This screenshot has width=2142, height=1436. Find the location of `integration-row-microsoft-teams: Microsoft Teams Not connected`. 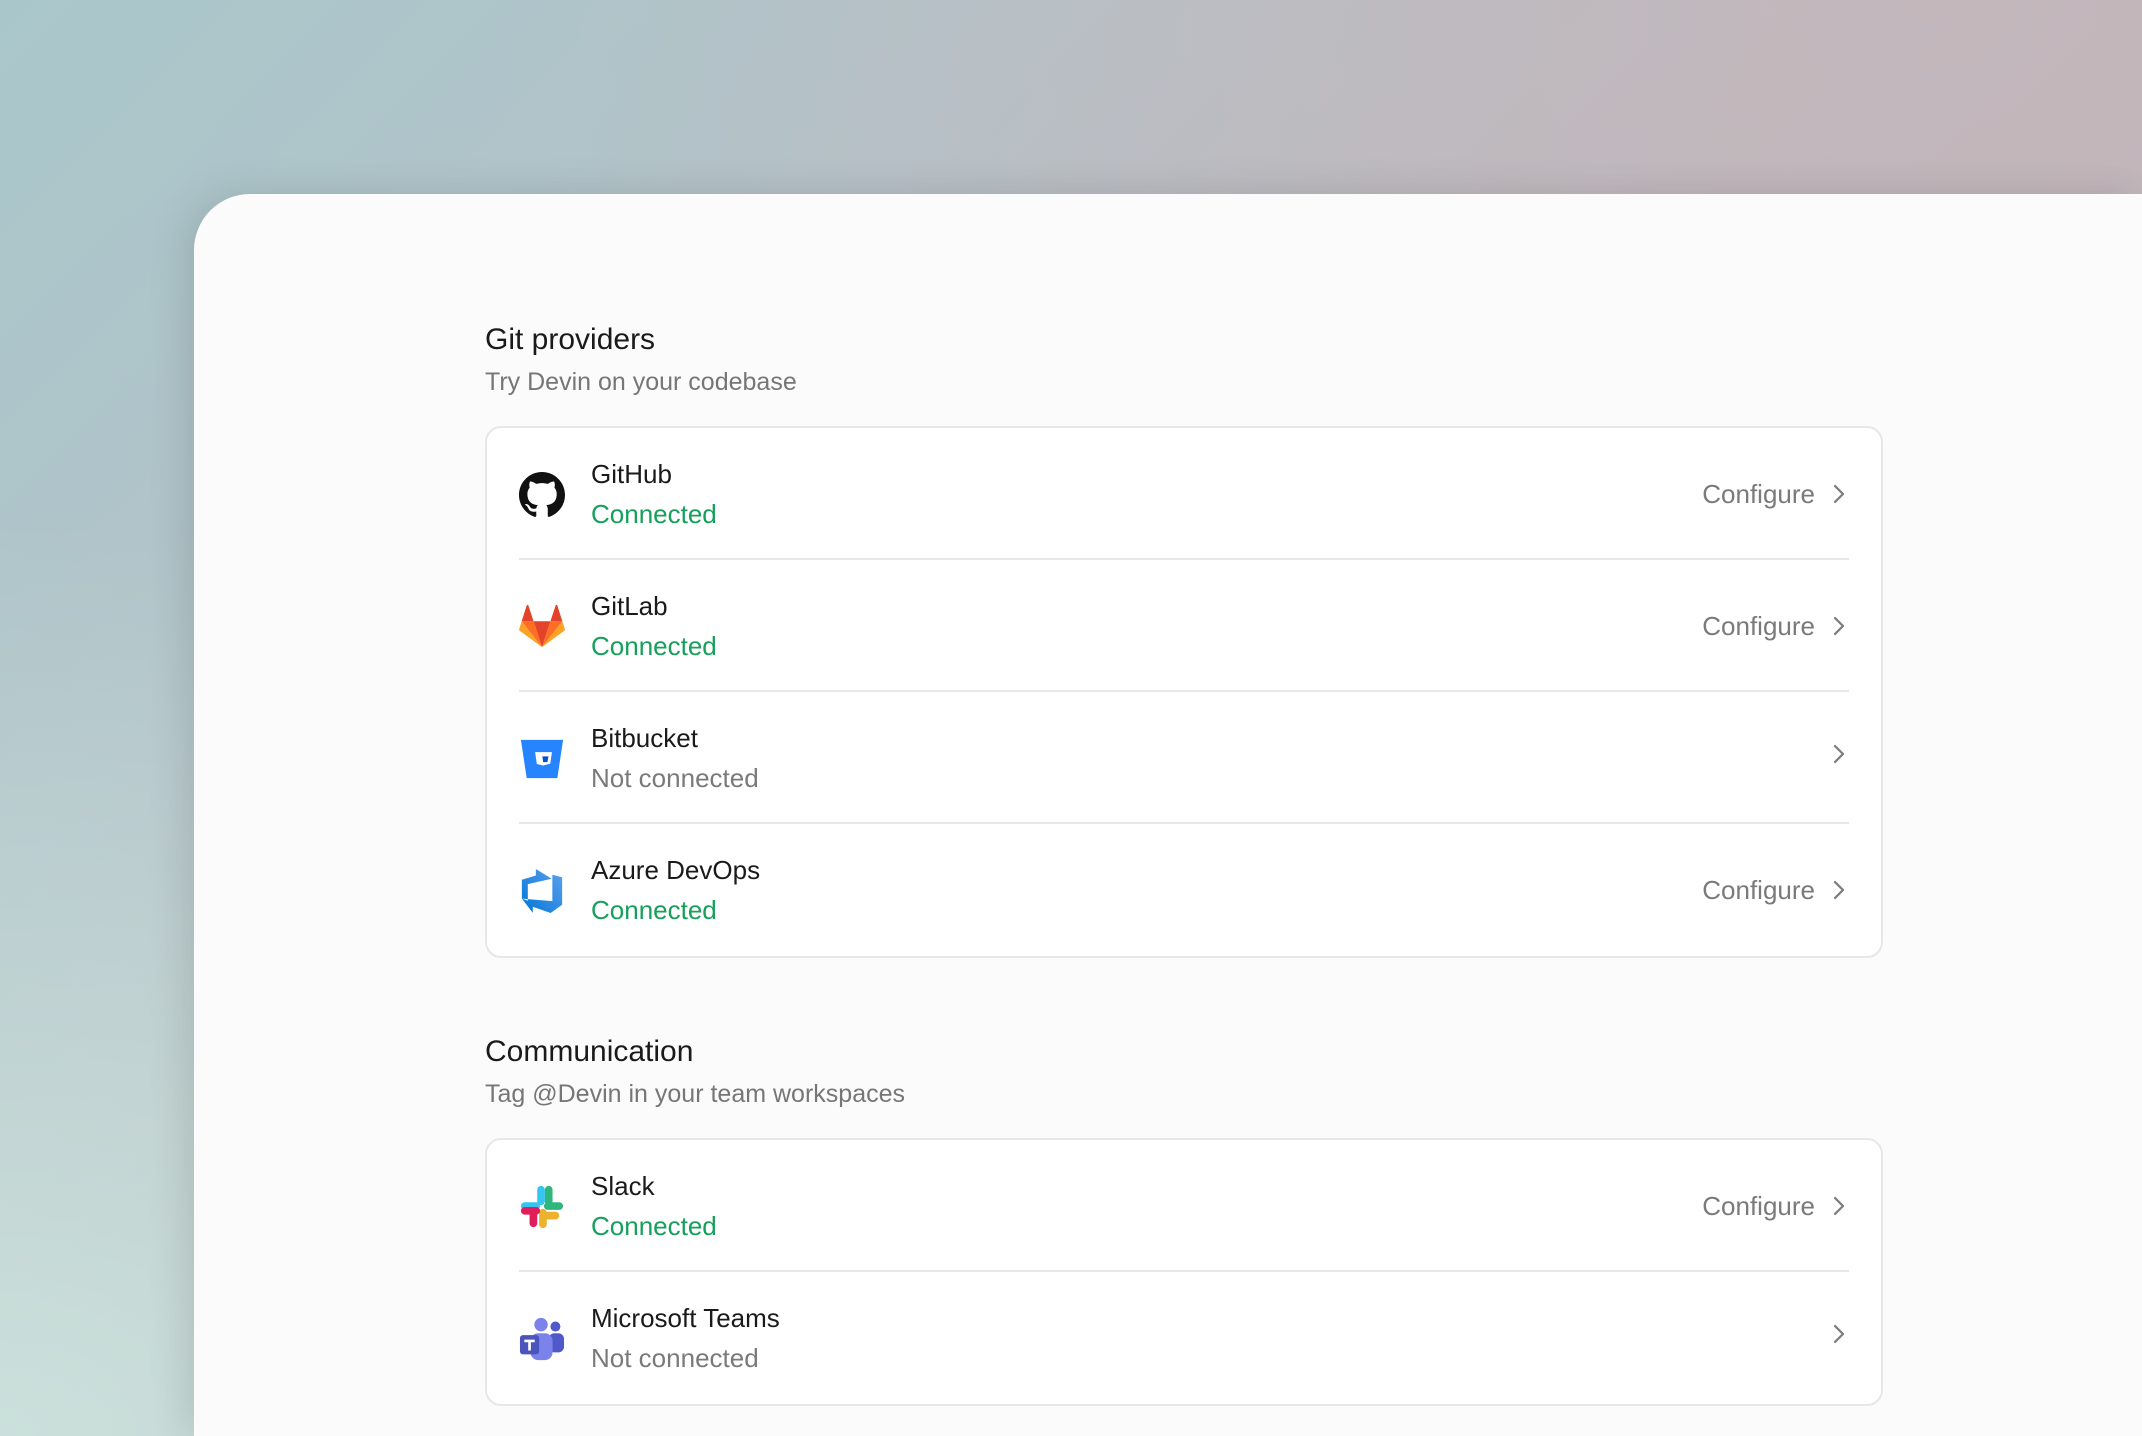

integration-row-microsoft-teams: Microsoft Teams Not connected is located at coordinates (1184, 1338).